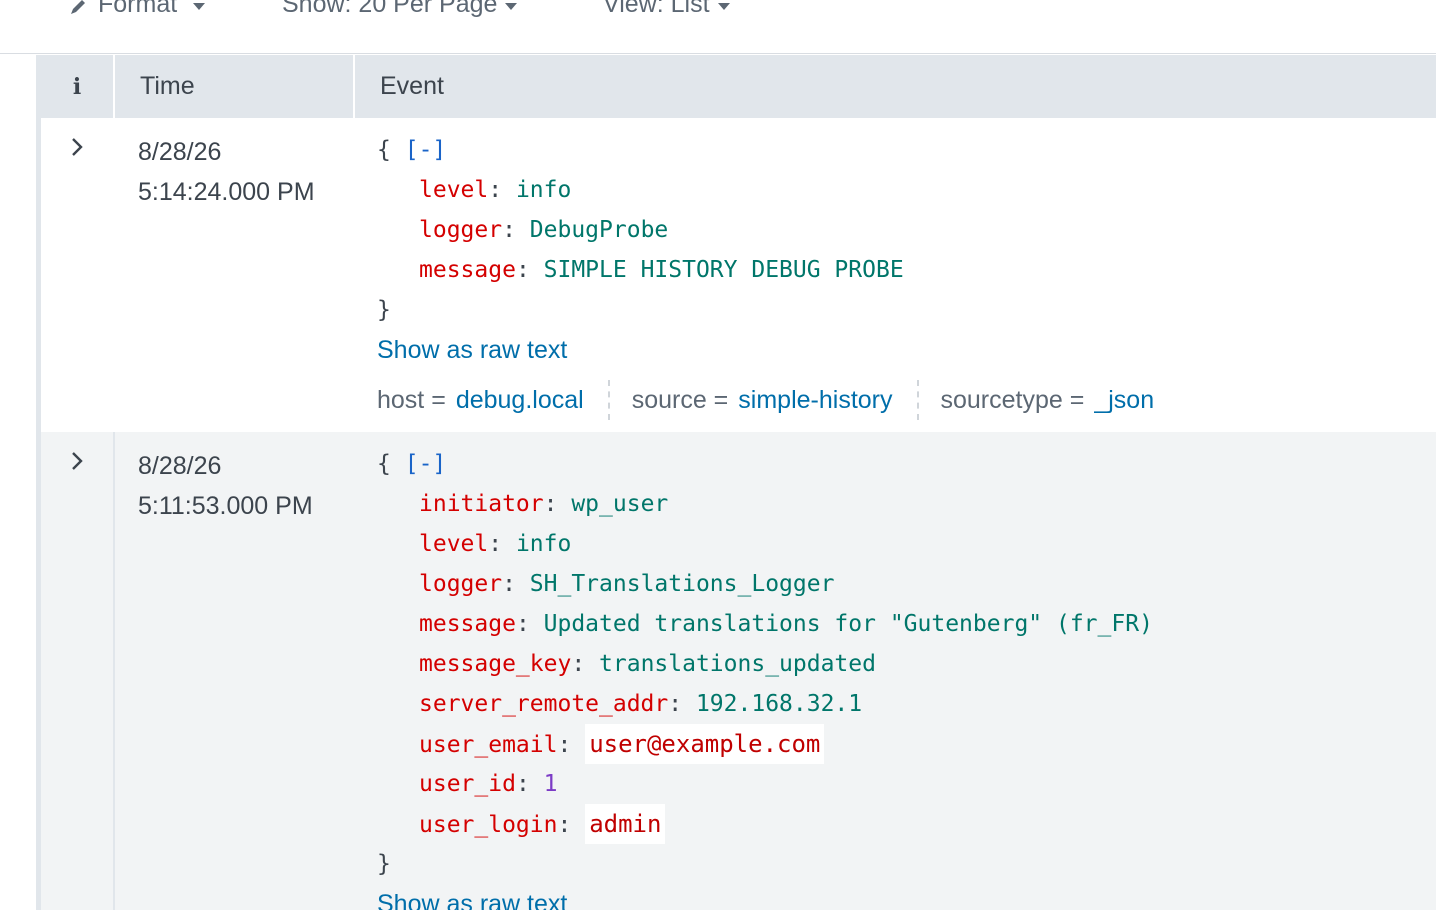 This screenshot has width=1436, height=910. Describe the element at coordinates (724, 270) in the screenshot. I see `json-value: SIMPLE HISTORY DEBUG PROBE` at that location.